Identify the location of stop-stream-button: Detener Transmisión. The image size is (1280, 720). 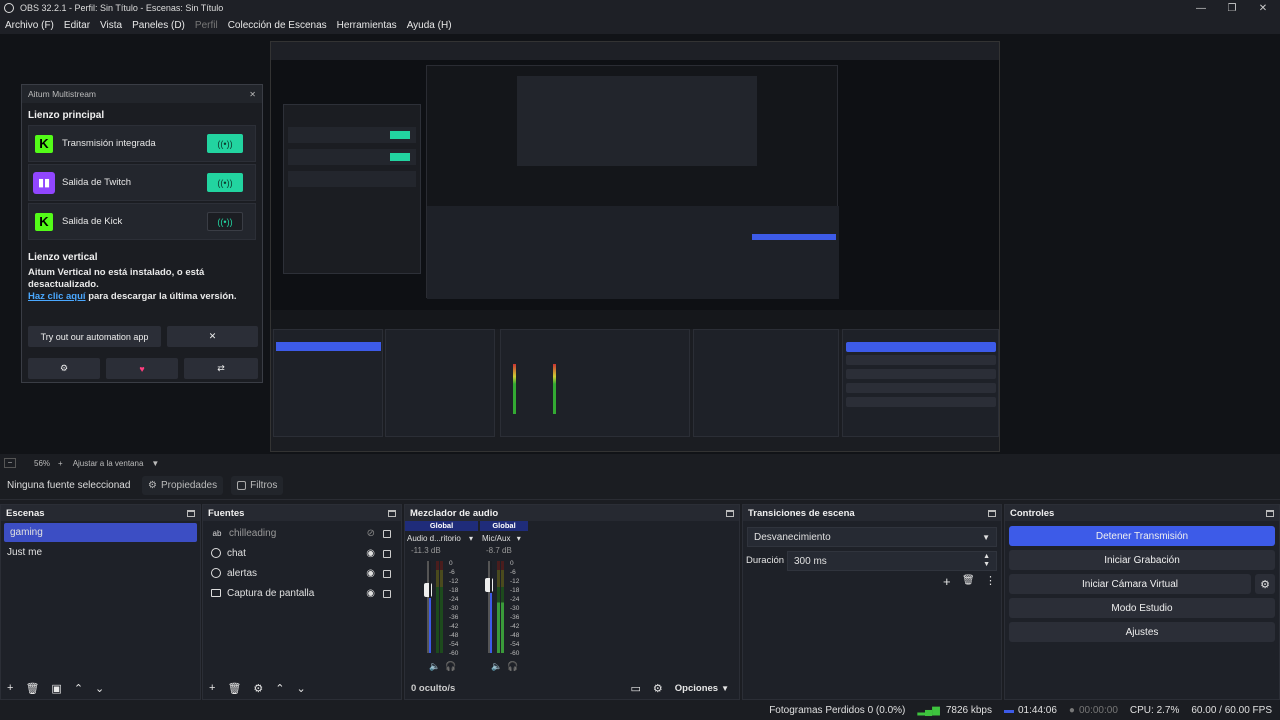
(1142, 536).